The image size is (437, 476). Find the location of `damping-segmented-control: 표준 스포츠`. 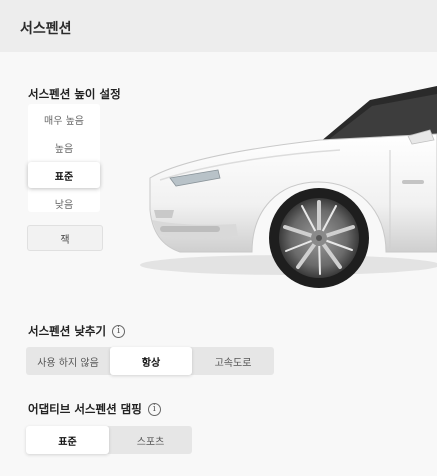

damping-segmented-control: 표준 스포츠 is located at coordinates (109, 440).